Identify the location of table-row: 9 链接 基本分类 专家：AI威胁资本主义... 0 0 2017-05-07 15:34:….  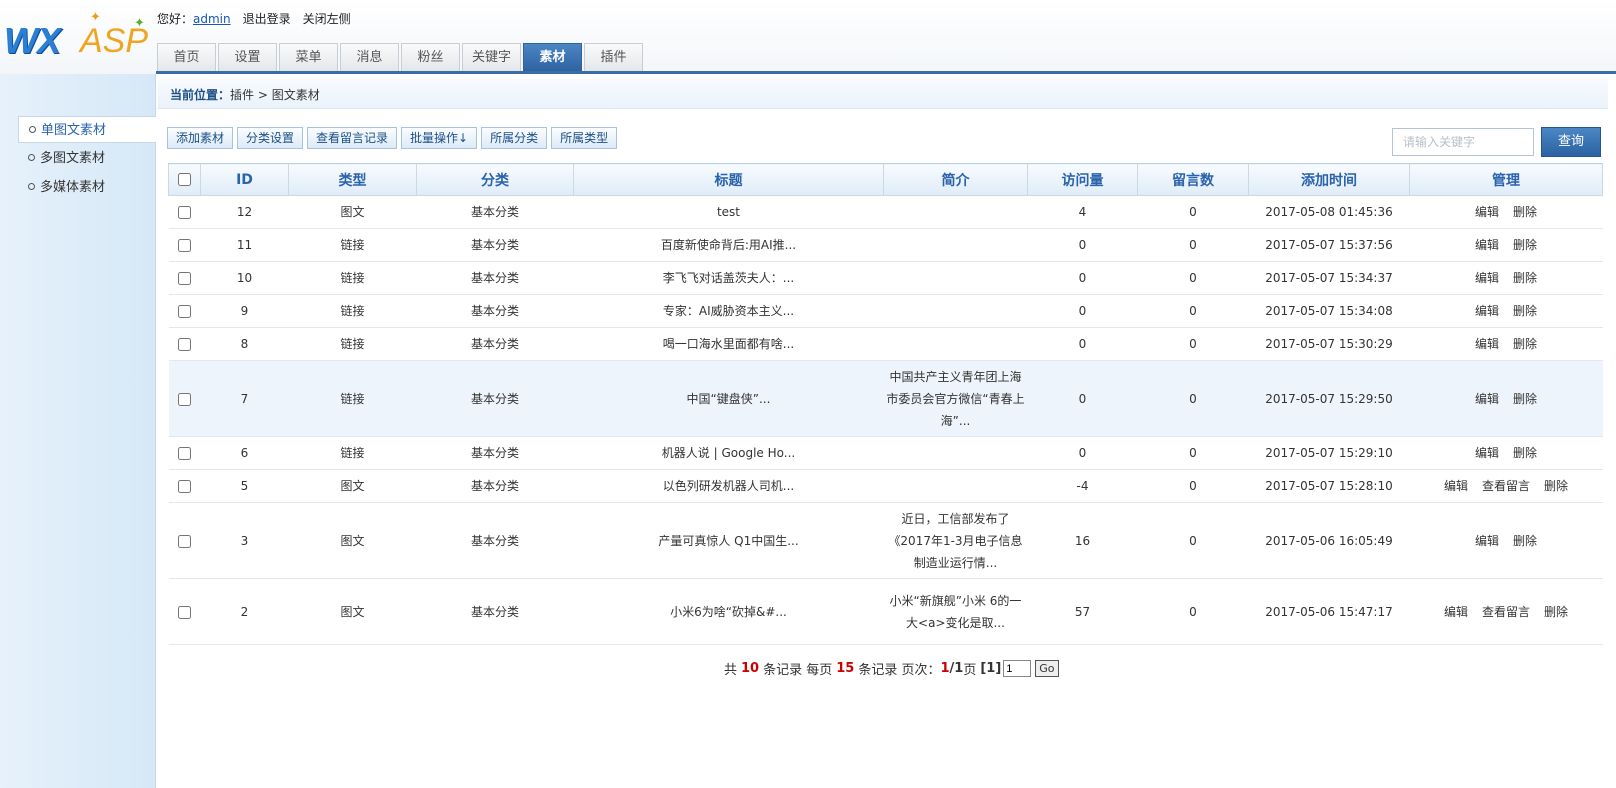
(885, 311).